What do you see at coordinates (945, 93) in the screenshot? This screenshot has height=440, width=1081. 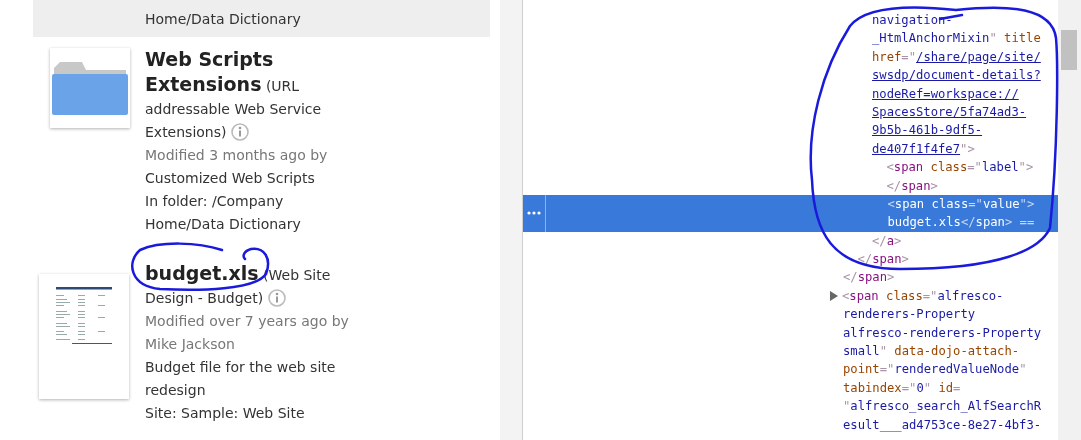 I see `code-link: nodeRef=workspace://` at bounding box center [945, 93].